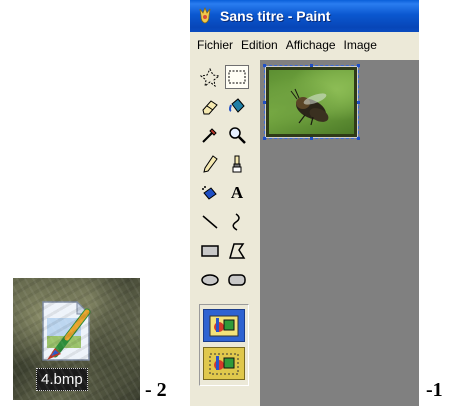  Describe the element at coordinates (275, 16) in the screenshot. I see `window-title: Sans titre - Paint` at that location.